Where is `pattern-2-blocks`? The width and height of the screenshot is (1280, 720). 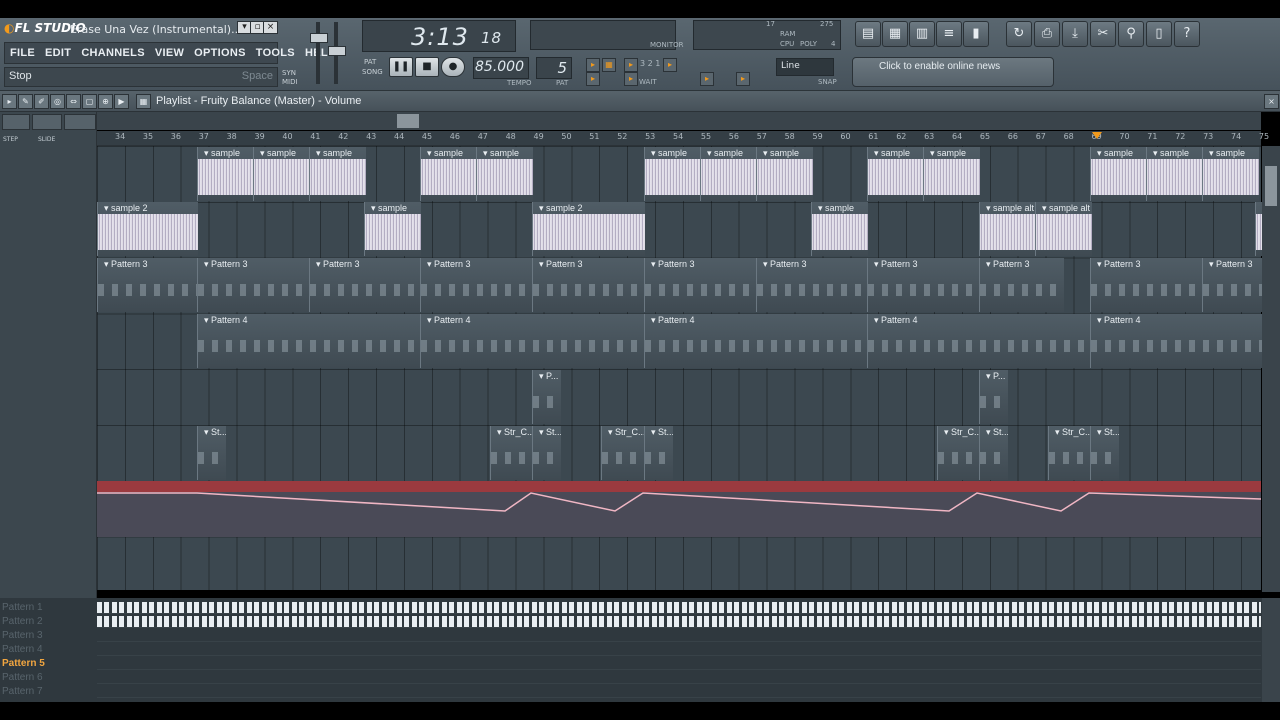
pattern-2-blocks is located at coordinates (679, 621).